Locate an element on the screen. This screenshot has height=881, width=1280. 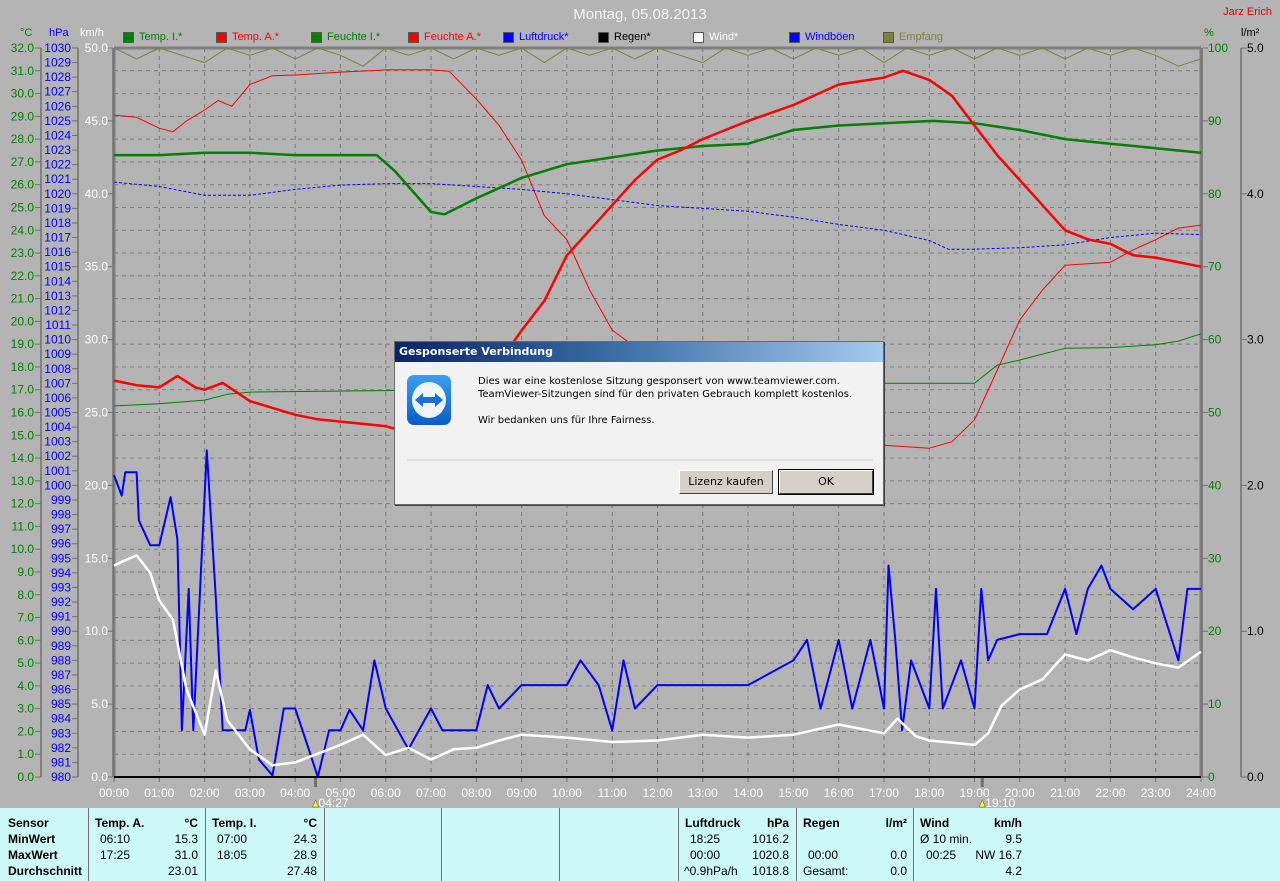
percent-tick-label: 60 is located at coordinates (1215, 340).